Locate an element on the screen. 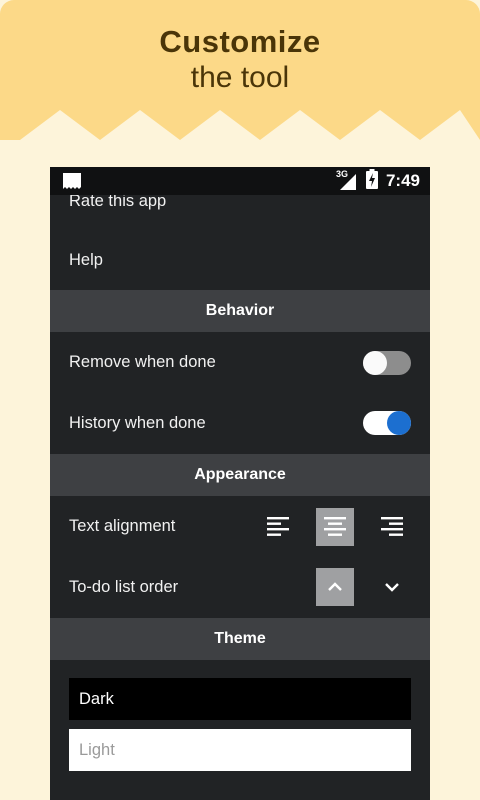 The height and width of the screenshot is (800, 480). behavior-section-header: Behavior is located at coordinates (240, 311).